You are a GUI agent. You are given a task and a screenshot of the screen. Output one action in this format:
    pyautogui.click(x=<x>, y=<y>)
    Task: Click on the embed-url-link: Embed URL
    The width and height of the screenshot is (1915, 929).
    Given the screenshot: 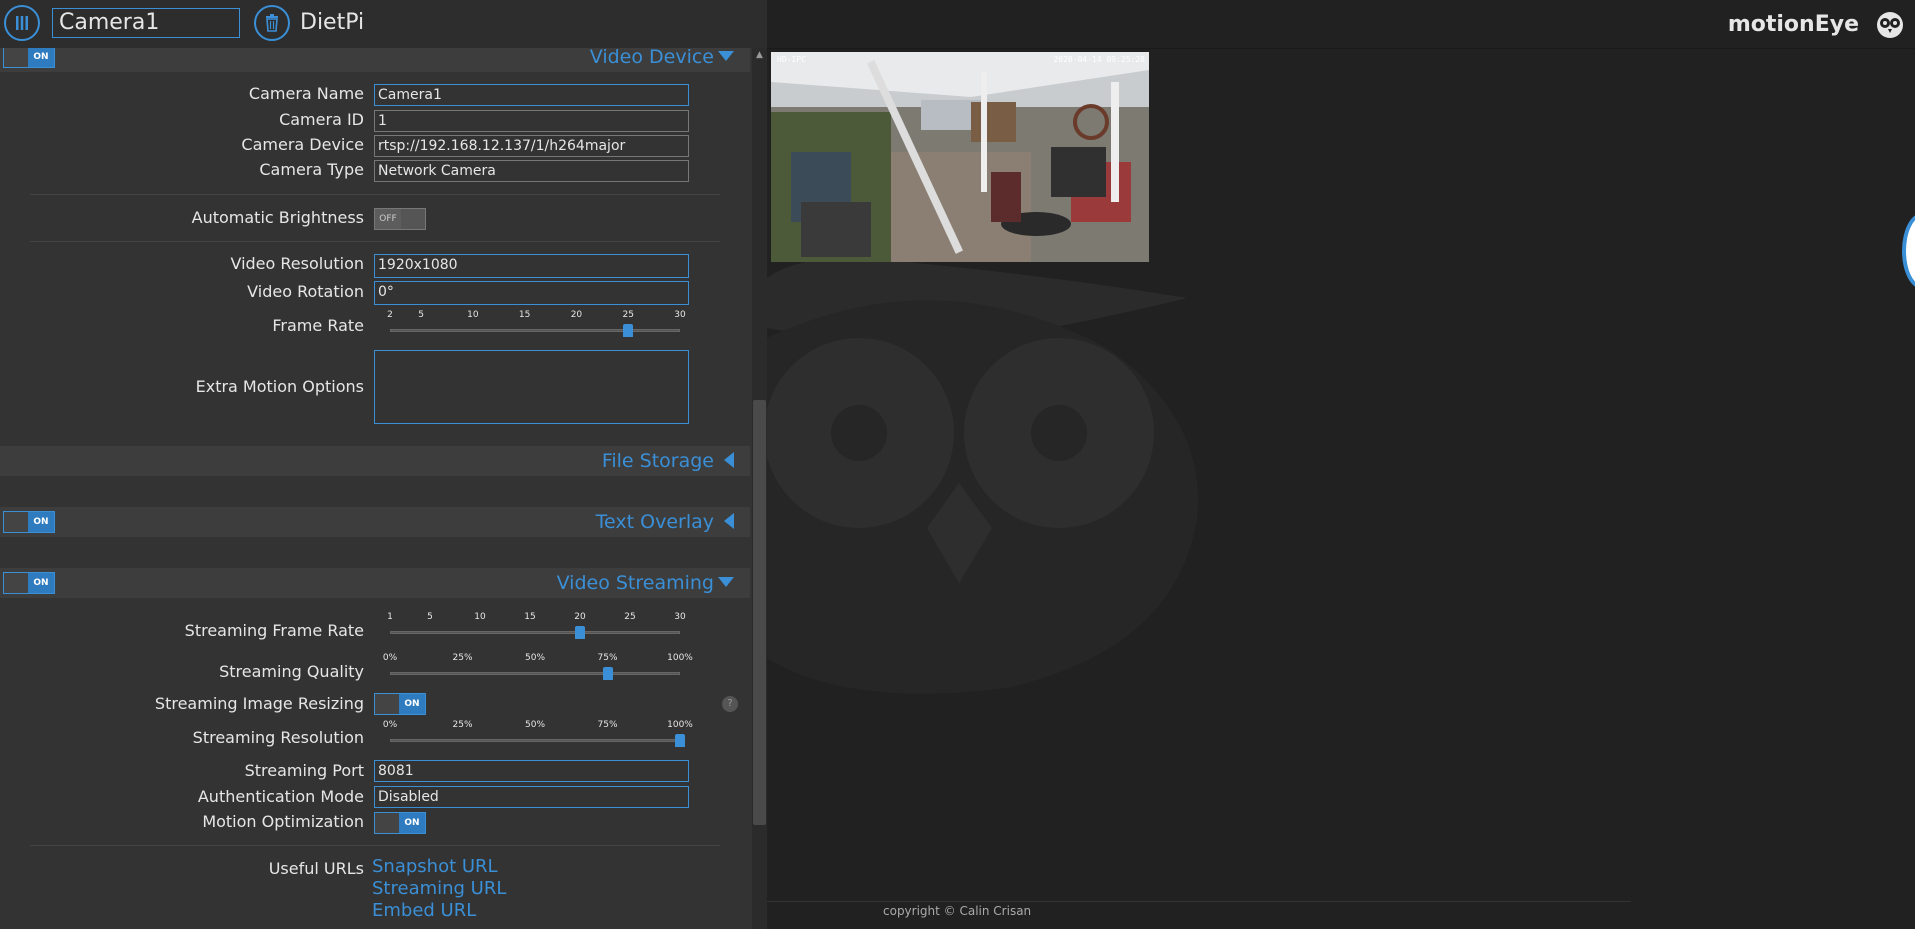 What is the action you would take?
    pyautogui.click(x=424, y=910)
    